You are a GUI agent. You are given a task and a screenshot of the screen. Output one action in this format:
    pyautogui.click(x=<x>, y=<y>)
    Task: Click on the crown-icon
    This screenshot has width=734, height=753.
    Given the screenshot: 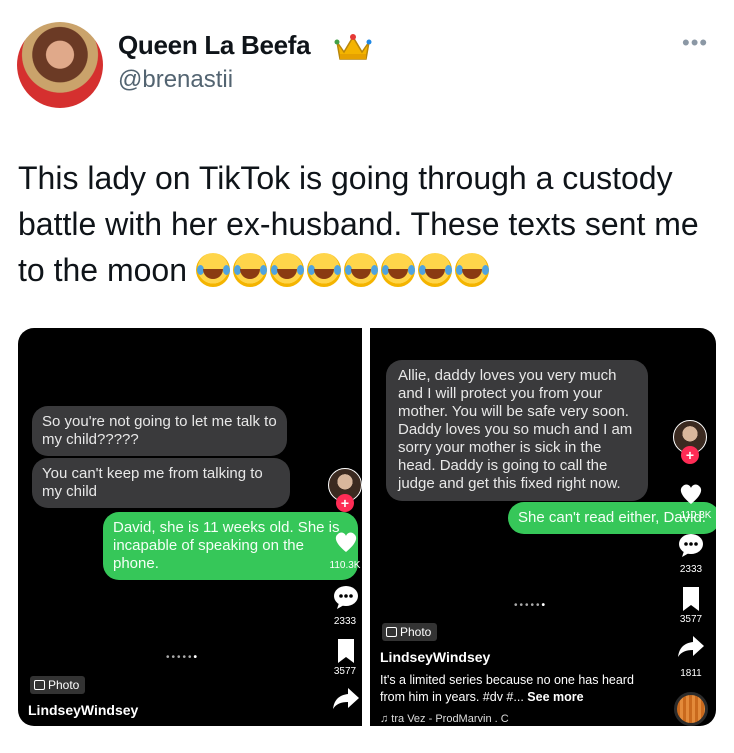 What is the action you would take?
    pyautogui.click(x=353, y=47)
    